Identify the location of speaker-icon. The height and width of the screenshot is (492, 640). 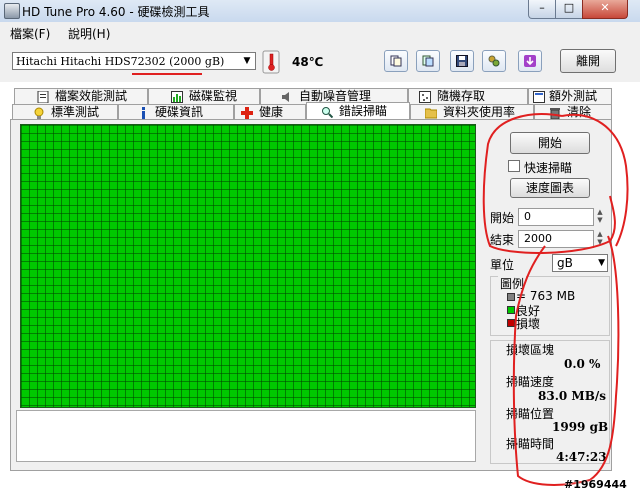
(287, 97).